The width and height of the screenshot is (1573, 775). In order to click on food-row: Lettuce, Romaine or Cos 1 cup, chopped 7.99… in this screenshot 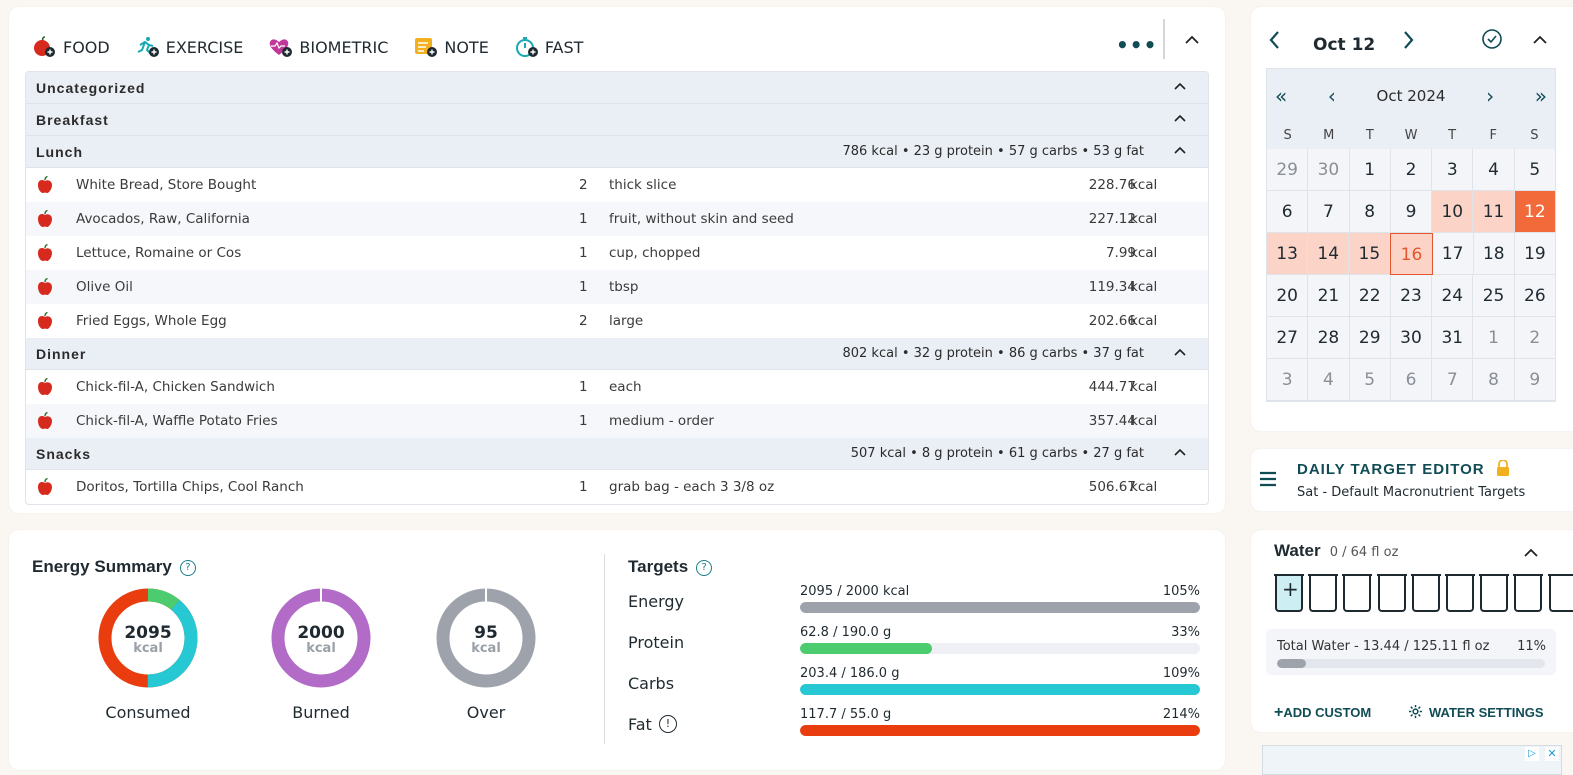, I will do `click(617, 253)`.